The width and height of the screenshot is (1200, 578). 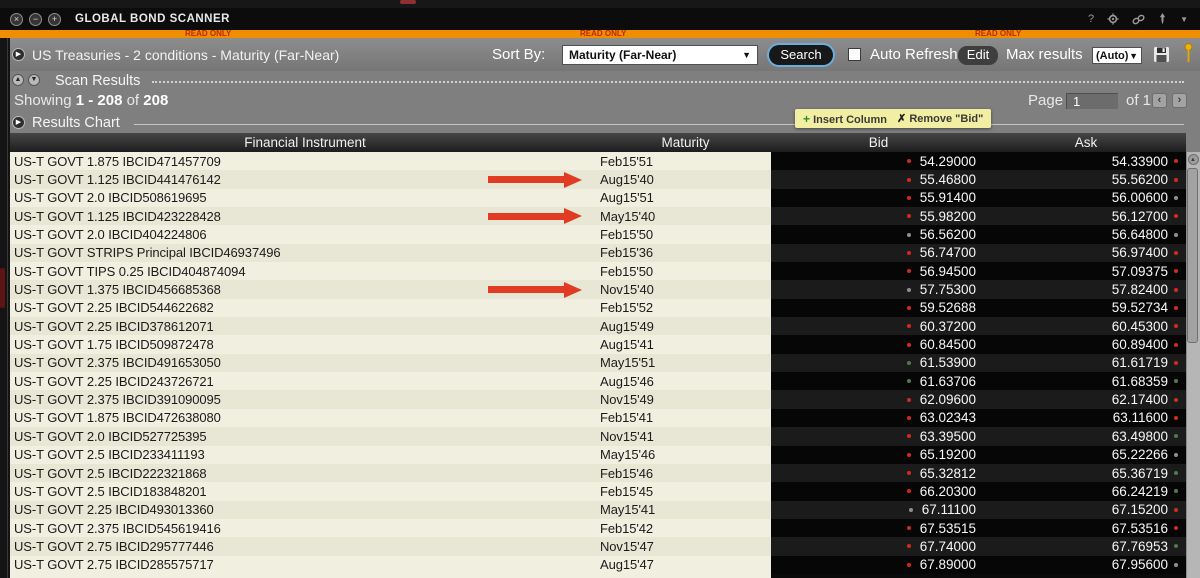 What do you see at coordinates (685, 418) in the screenshot?
I see `maturity-cell: Feb15'41` at bounding box center [685, 418].